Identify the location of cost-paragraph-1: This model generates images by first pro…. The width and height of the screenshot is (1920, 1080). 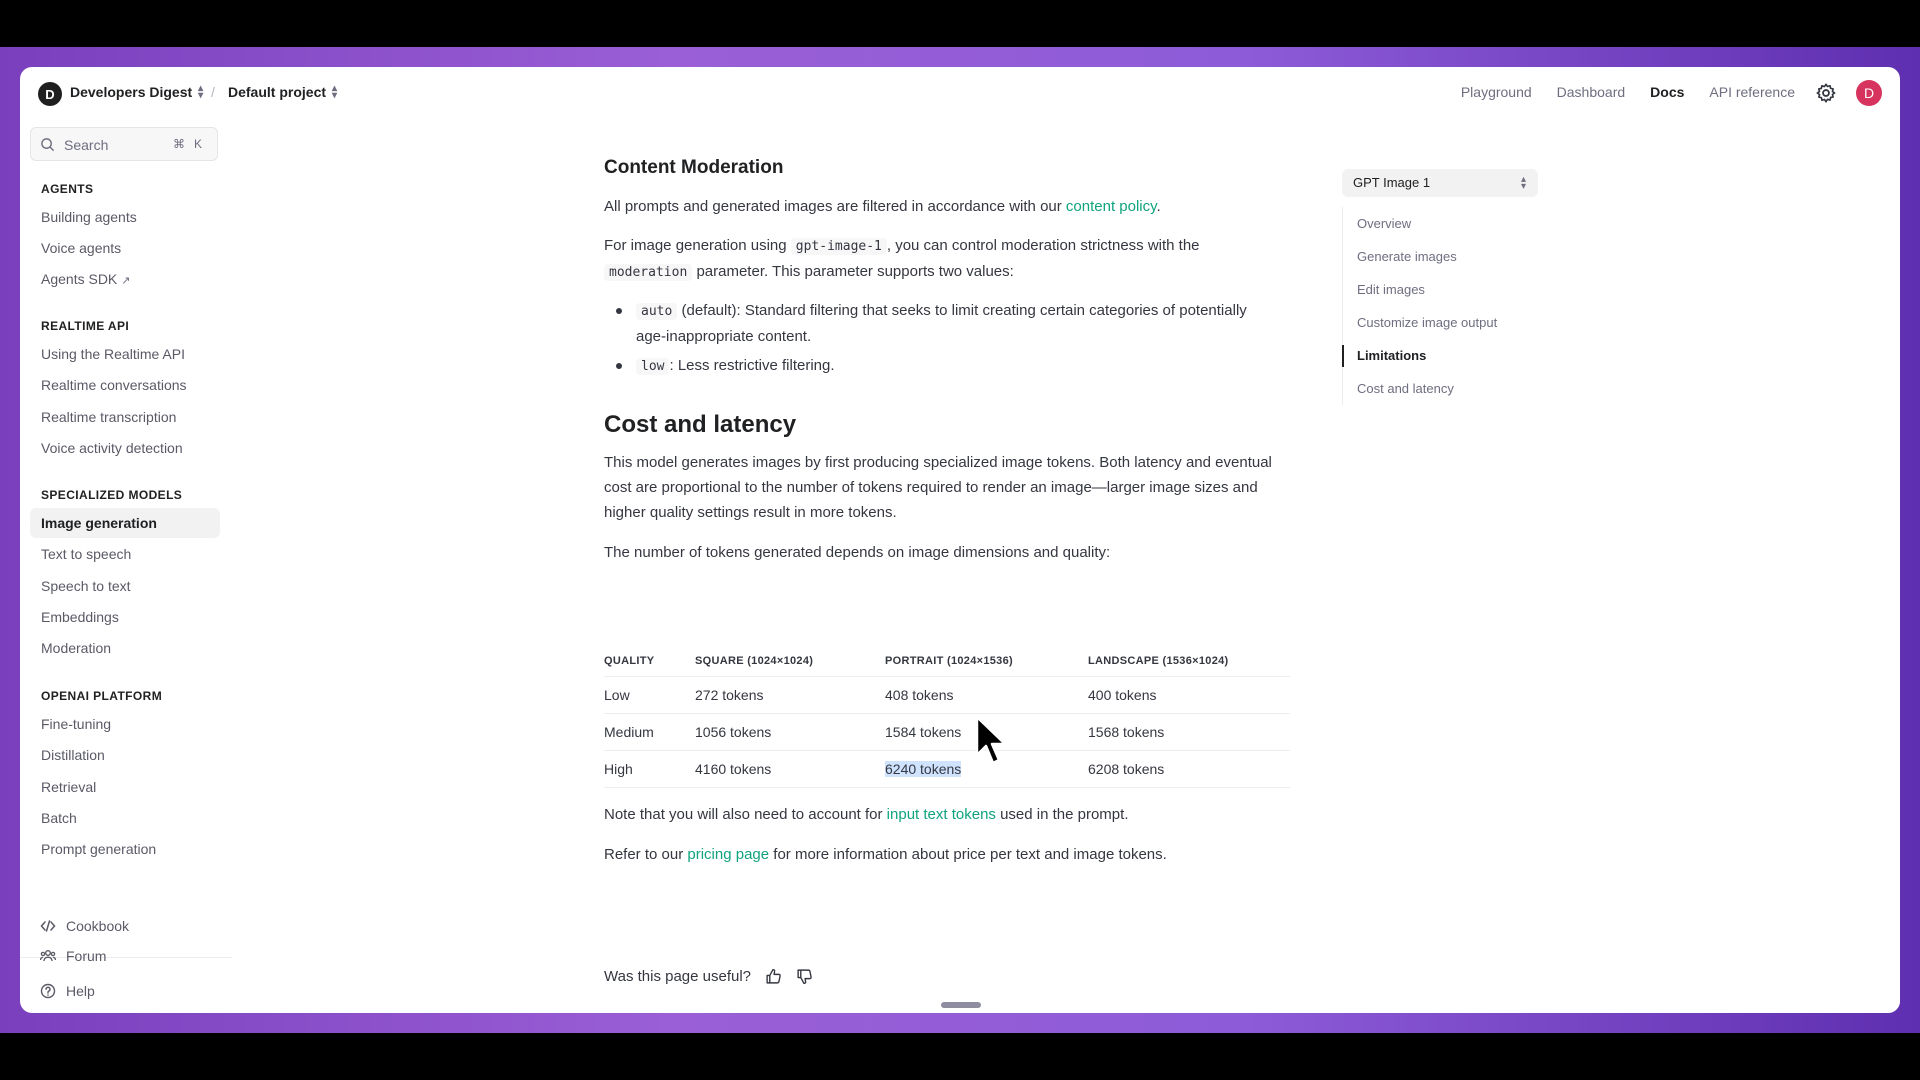
(938, 487).